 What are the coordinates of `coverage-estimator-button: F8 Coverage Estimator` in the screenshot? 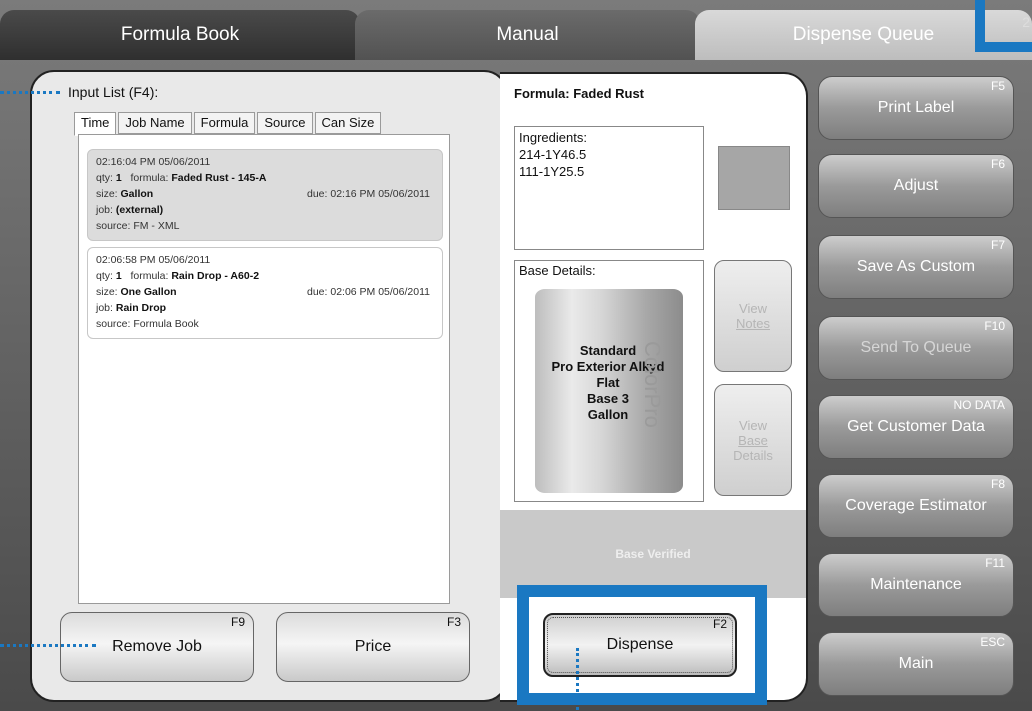 It's located at (916, 506).